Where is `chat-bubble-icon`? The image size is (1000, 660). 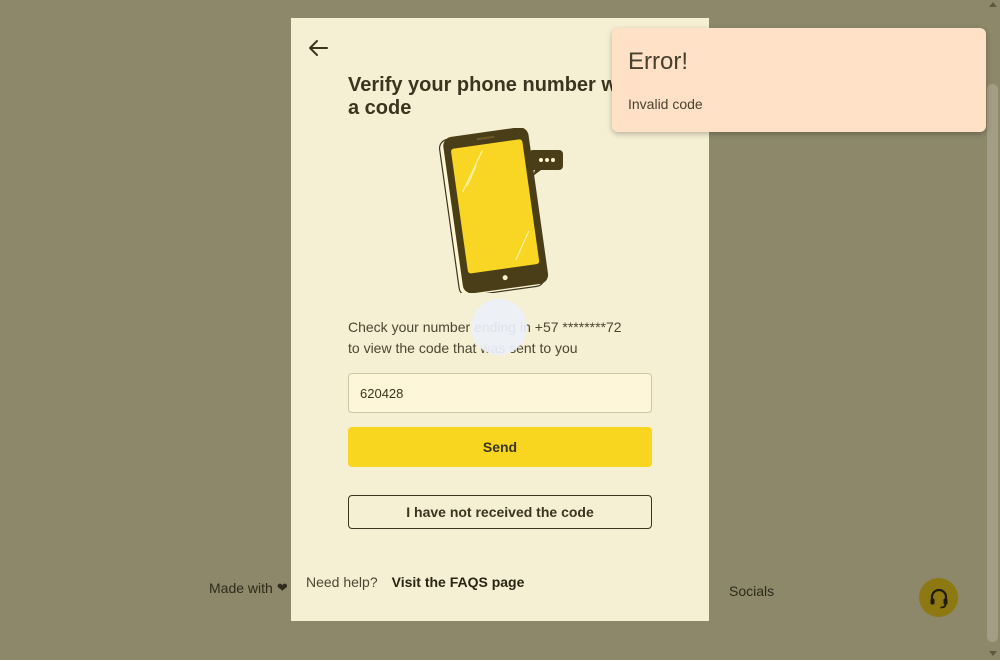
chat-bubble-icon is located at coordinates (546, 163).